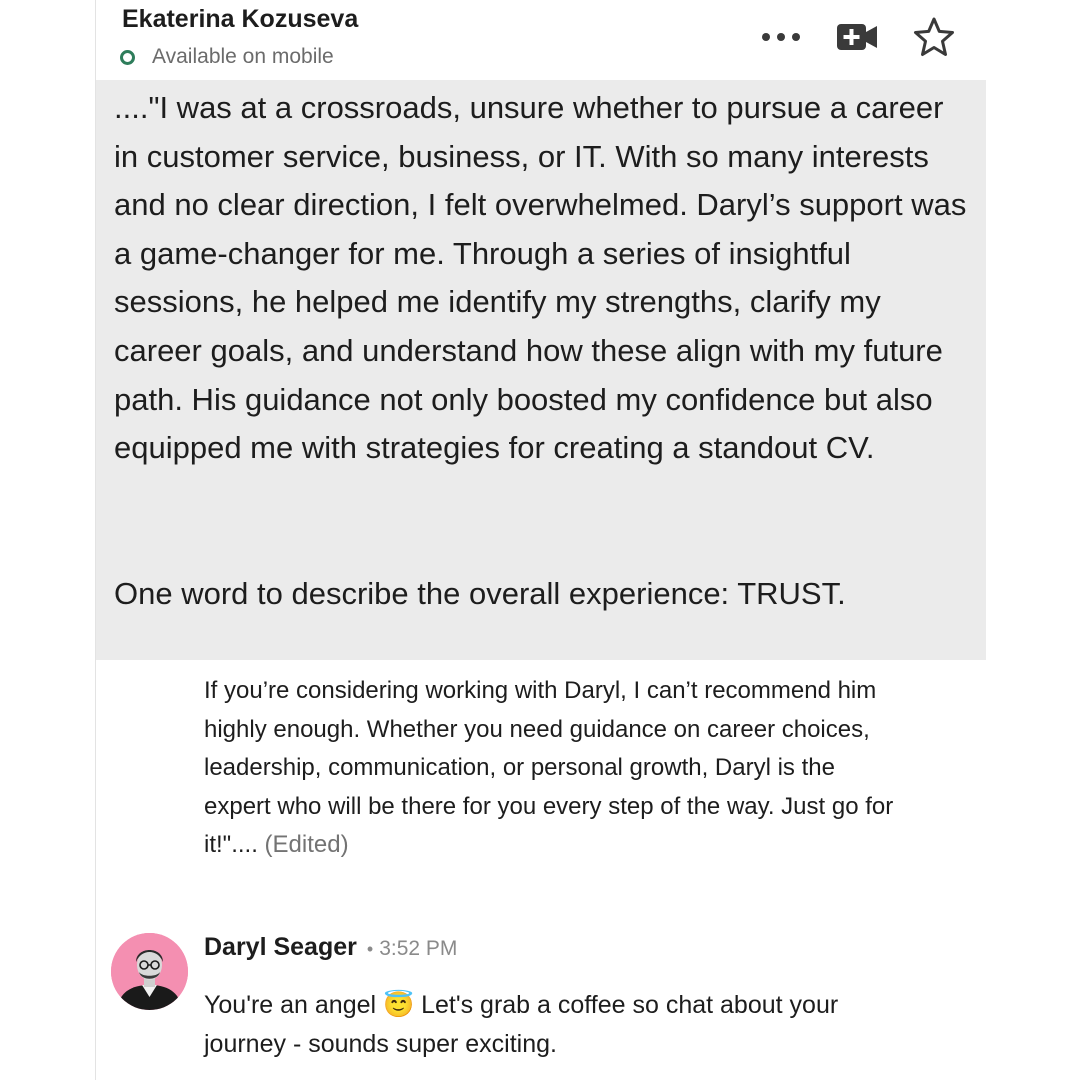  What do you see at coordinates (934, 37) in the screenshot?
I see `star-outline-icon` at bounding box center [934, 37].